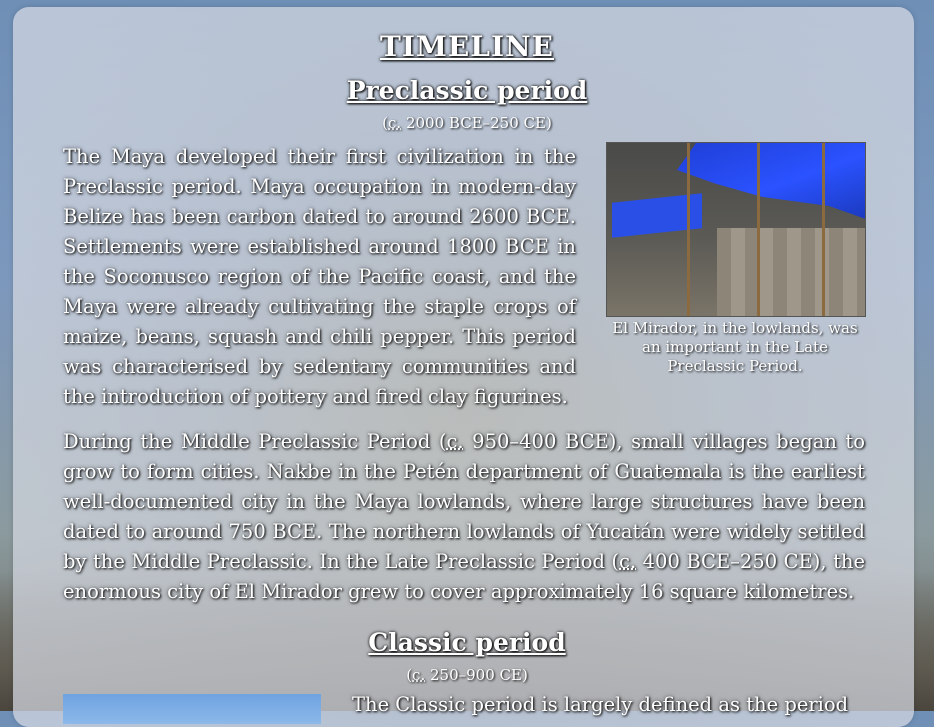 This screenshot has width=934, height=727. I want to click on preclassic-dates: (c. 2000 BCE–250 CE), so click(467, 123).